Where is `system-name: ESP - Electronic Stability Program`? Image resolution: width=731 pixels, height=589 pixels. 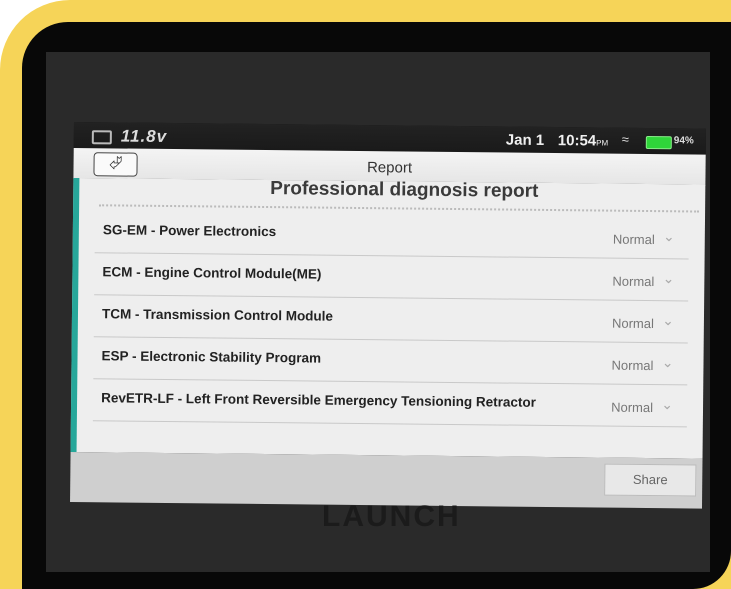 system-name: ESP - Electronic Stability Program is located at coordinates (211, 357).